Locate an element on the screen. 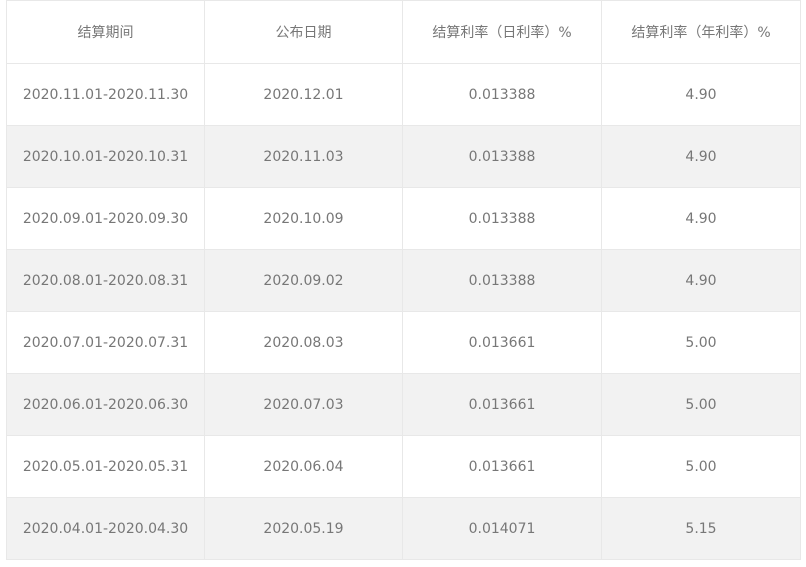 This screenshot has height=567, width=806. cell-settlement-period: 2020.06.01-2020.06.30 is located at coordinates (105, 404).